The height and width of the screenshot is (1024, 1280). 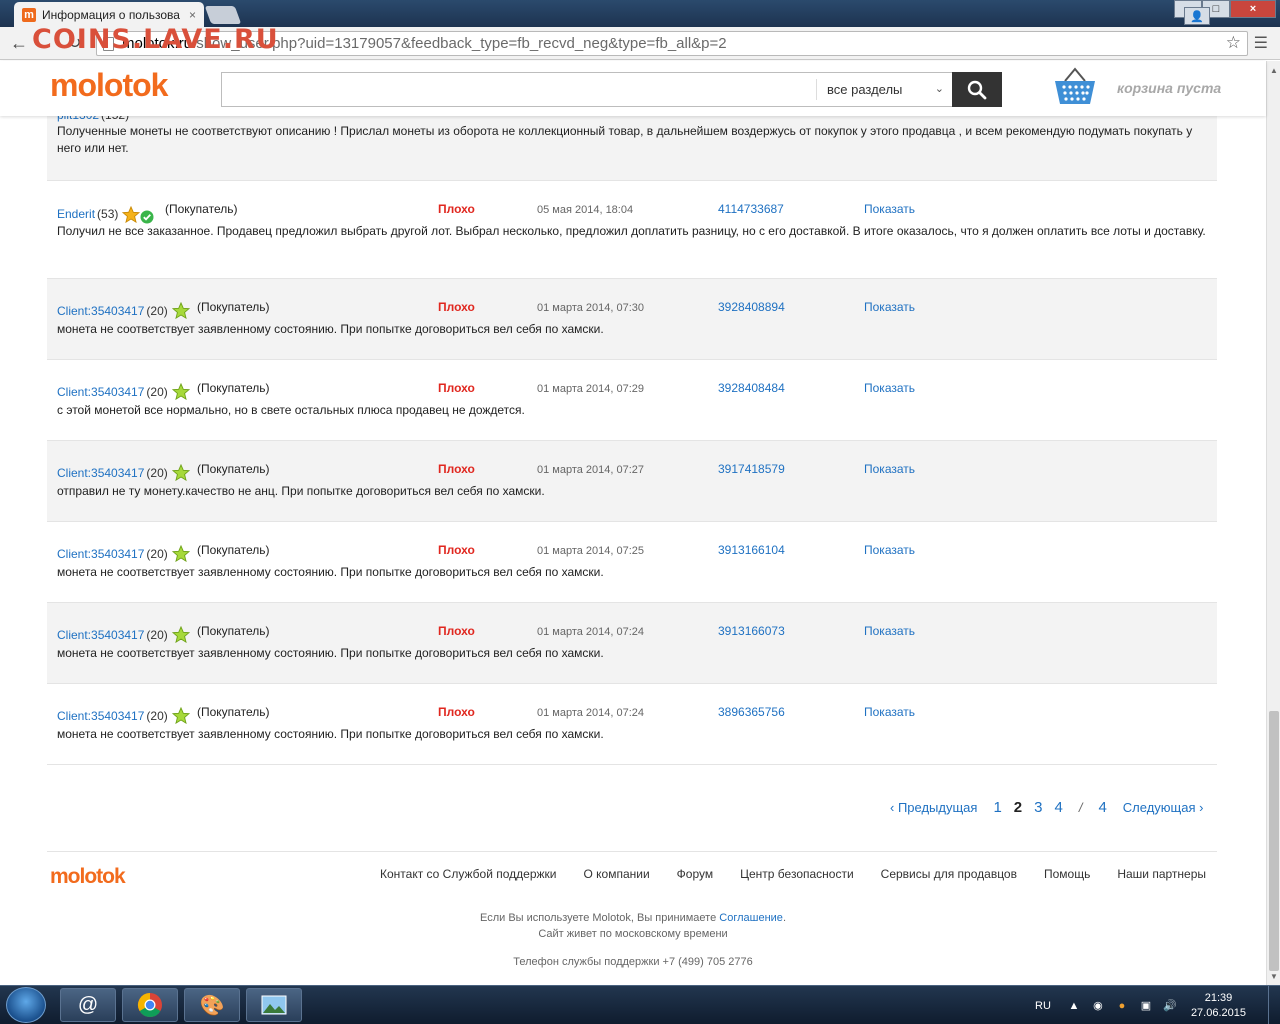 What do you see at coordinates (939, 89) in the screenshot?
I see `chevron-down-icon: ⌄` at bounding box center [939, 89].